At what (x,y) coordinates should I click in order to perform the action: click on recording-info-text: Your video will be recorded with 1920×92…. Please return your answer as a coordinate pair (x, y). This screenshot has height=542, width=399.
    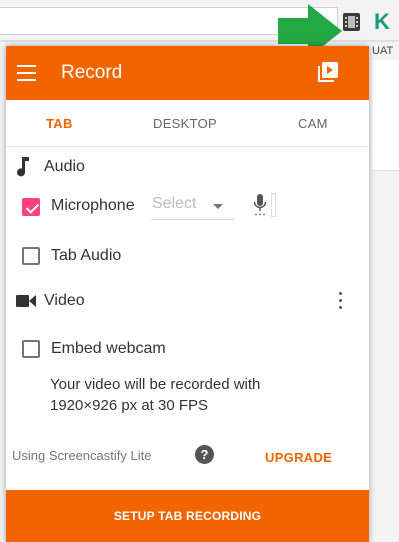
    Looking at the image, I should click on (155, 395).